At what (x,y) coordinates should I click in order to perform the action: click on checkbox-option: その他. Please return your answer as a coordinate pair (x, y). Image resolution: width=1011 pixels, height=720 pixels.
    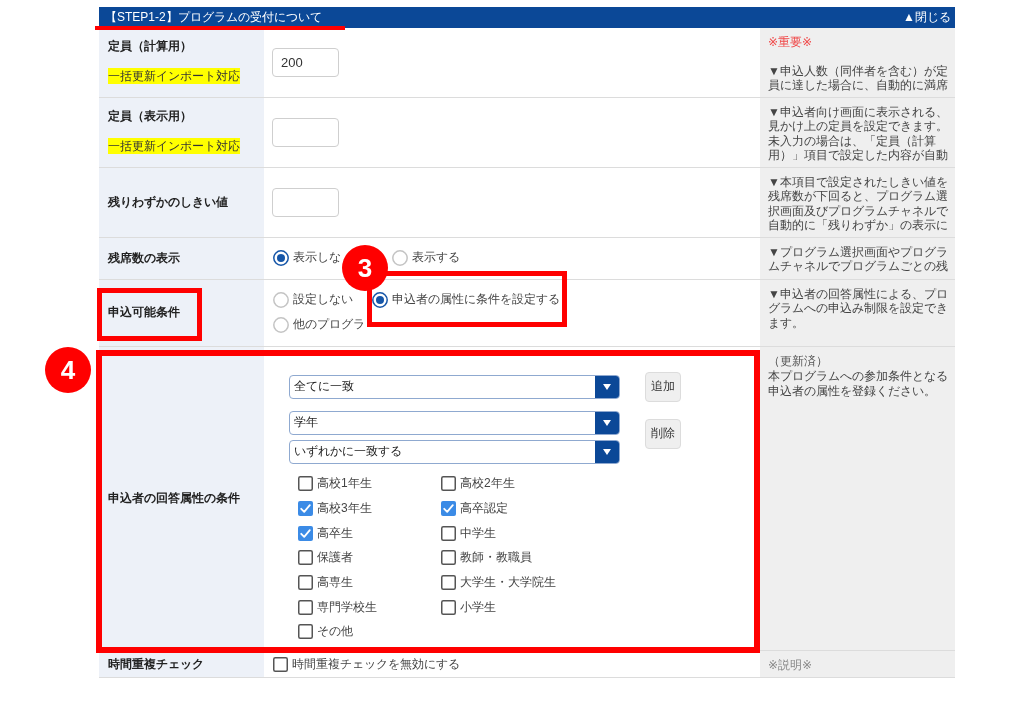
    Looking at the image, I should click on (325, 632).